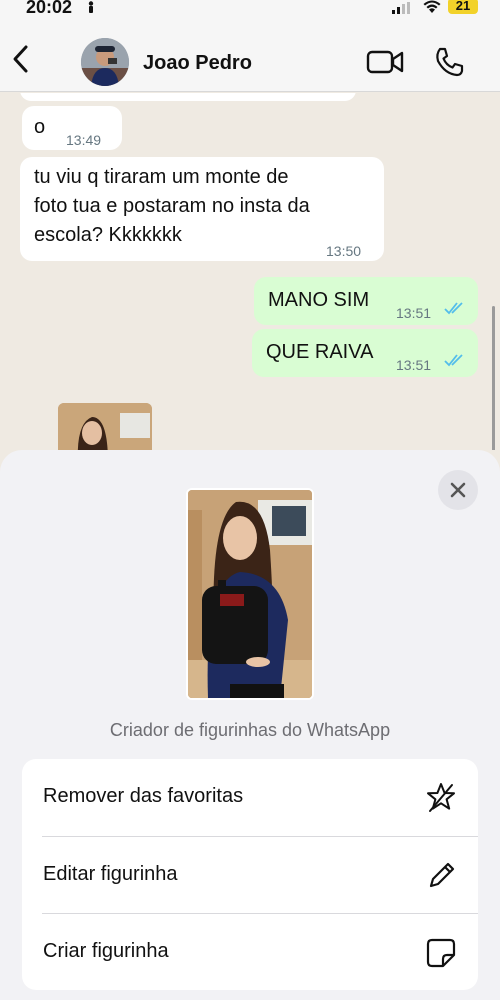 The height and width of the screenshot is (1000, 500). What do you see at coordinates (40, 127) in the screenshot?
I see `message-text: o` at bounding box center [40, 127].